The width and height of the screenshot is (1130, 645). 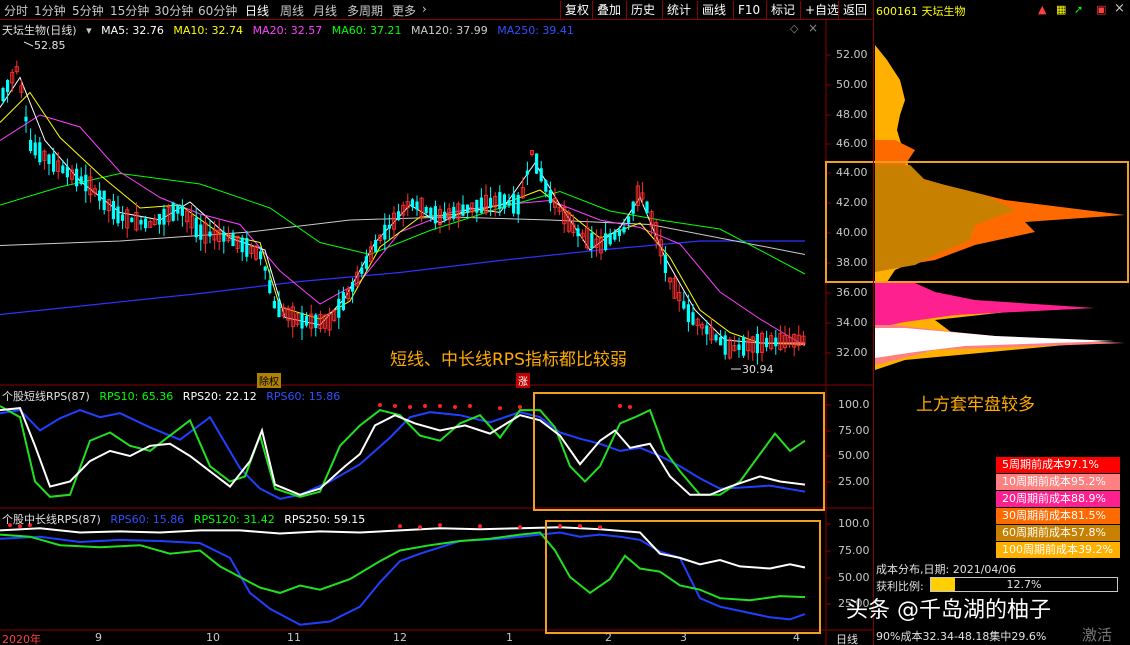 What do you see at coordinates (366, 30) in the screenshot?
I see `ma60-value: MA60: 37.21` at bounding box center [366, 30].